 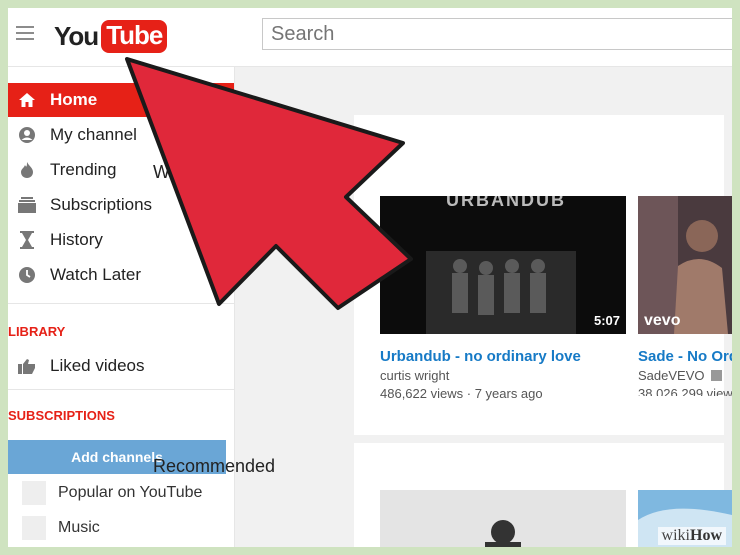 I want to click on watermark-wiki: wiki, so click(x=675, y=535).